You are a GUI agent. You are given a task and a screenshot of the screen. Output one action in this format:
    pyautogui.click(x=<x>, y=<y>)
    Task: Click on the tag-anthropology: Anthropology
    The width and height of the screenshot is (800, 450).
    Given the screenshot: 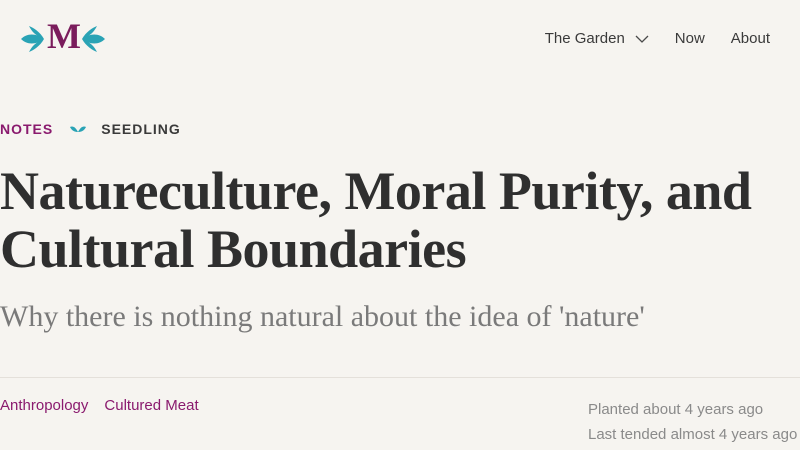 What is the action you would take?
    pyautogui.click(x=44, y=405)
    